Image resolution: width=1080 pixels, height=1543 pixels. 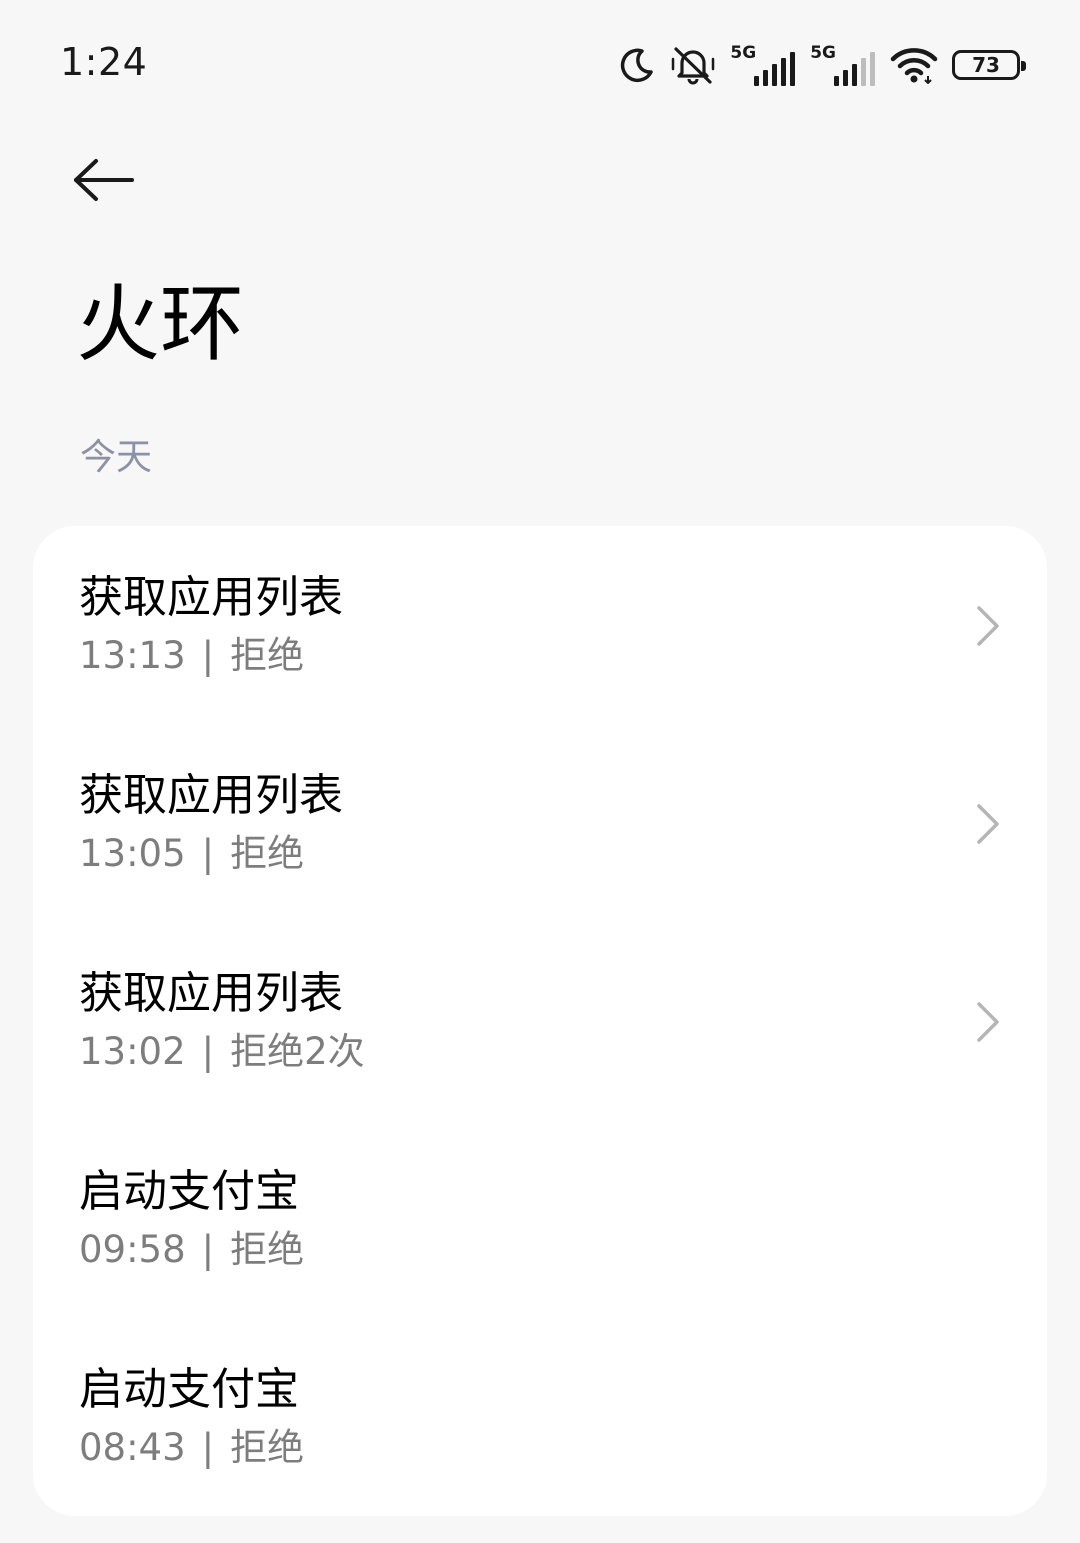 I want to click on list-item: 获取应用列表 13:05 | 拒绝, so click(x=540, y=823).